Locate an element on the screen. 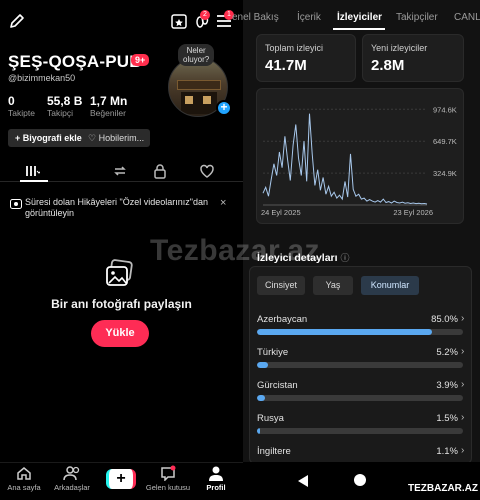 The image size is (480, 500). new-viewers-card: Yeni izleyiciler 2.8M is located at coordinates (413, 58).